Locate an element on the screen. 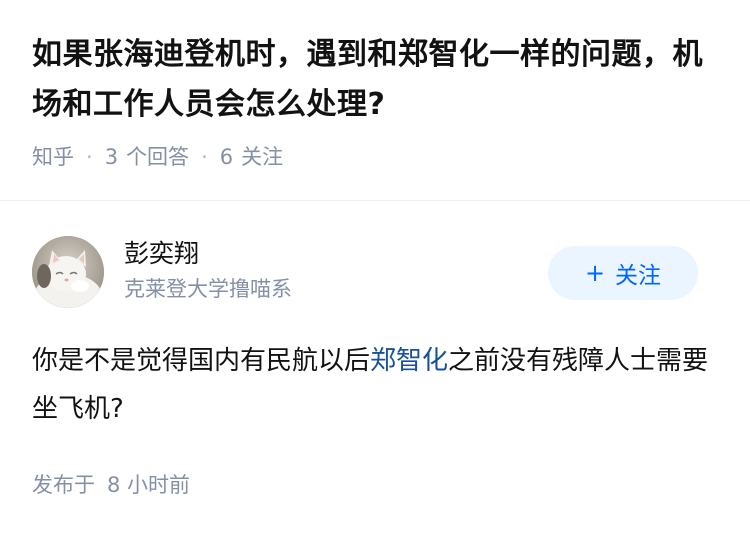 This screenshot has width=750, height=538. answer-text-before: 你是不是觉得国内有民航以后 is located at coordinates (201, 361).